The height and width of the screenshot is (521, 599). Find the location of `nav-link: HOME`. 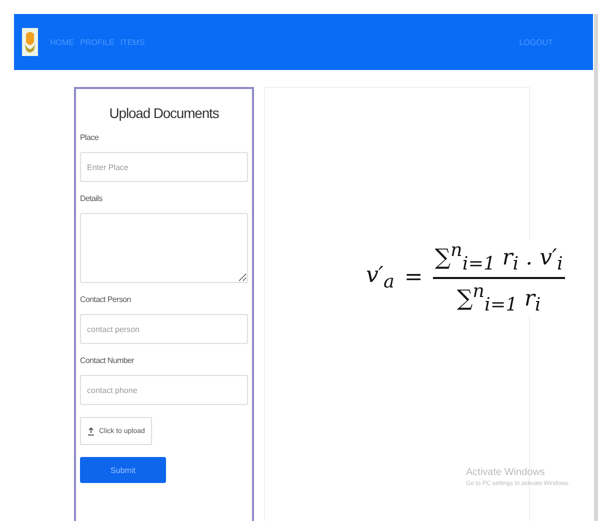

nav-link: HOME is located at coordinates (62, 42).